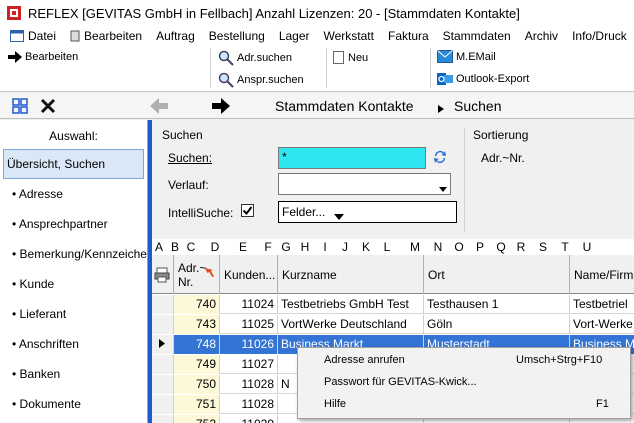 The width and height of the screenshot is (634, 423). I want to click on menu-auftrag: Auftrag, so click(175, 36).